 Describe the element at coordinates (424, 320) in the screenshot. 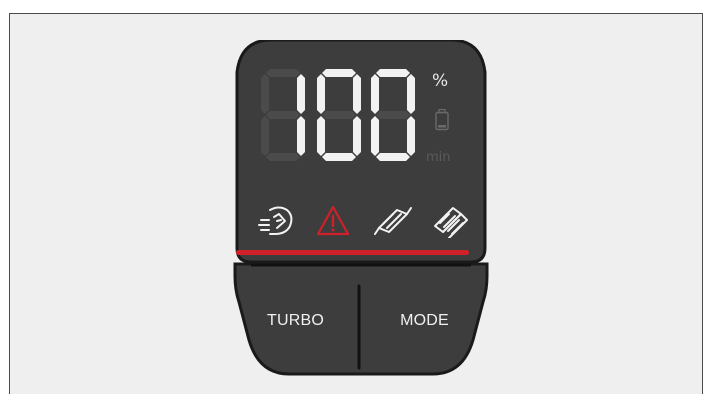

I see `mode-button-label: MODE` at that location.